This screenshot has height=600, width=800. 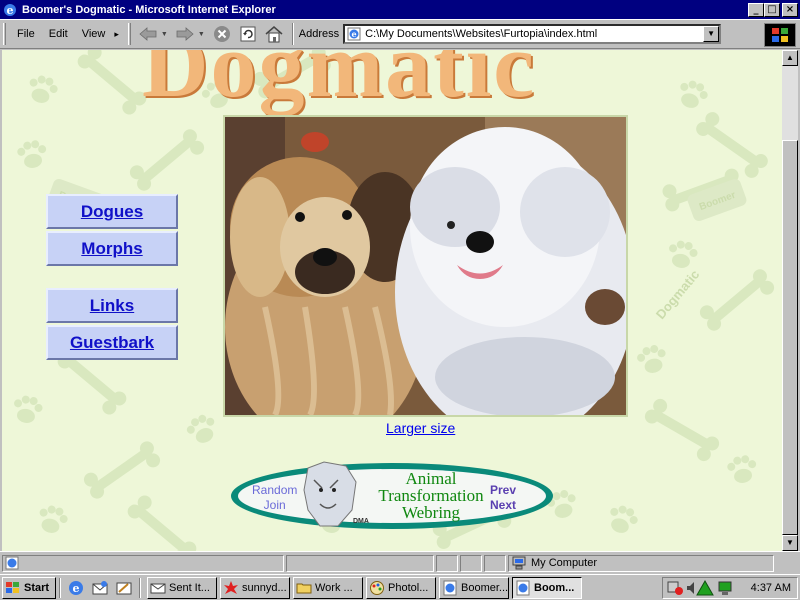 I want to click on nav-morphs-button: Morphs, so click(x=112, y=248).